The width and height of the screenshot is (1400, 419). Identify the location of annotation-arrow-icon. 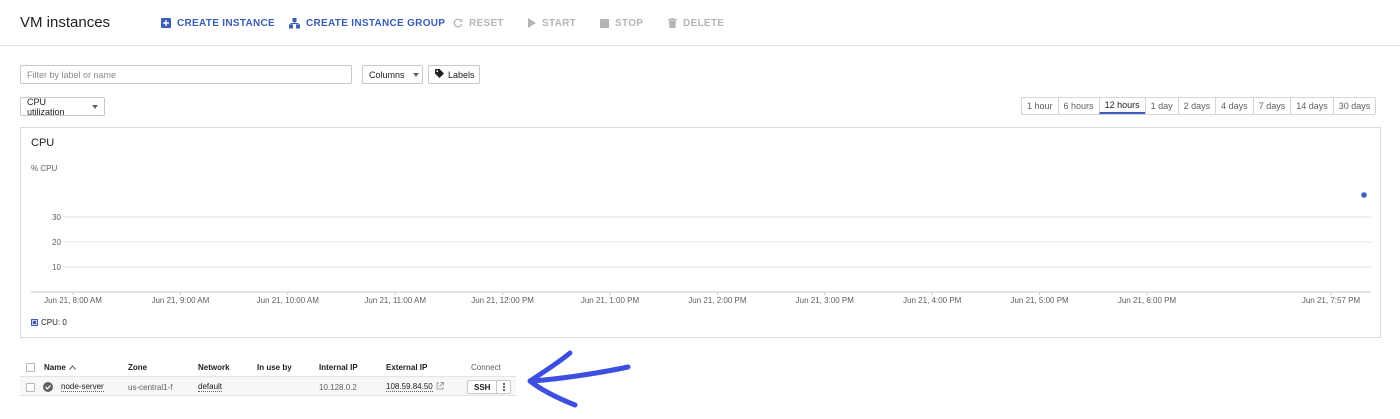
(579, 379).